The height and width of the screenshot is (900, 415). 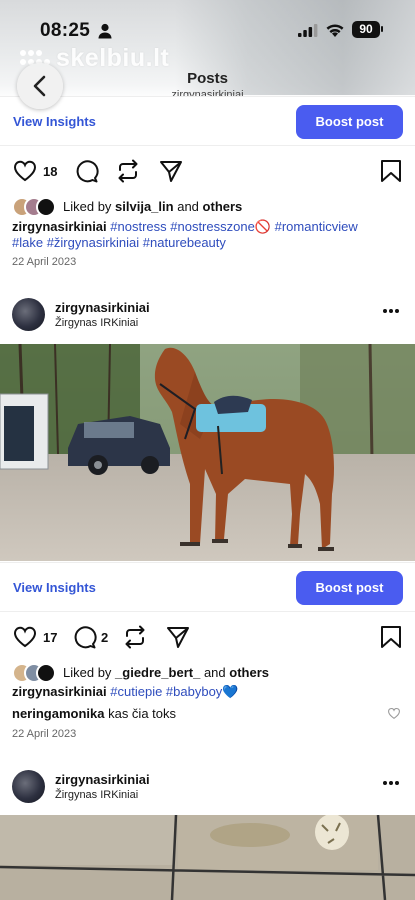 I want to click on person-icon, so click(x=105, y=31).